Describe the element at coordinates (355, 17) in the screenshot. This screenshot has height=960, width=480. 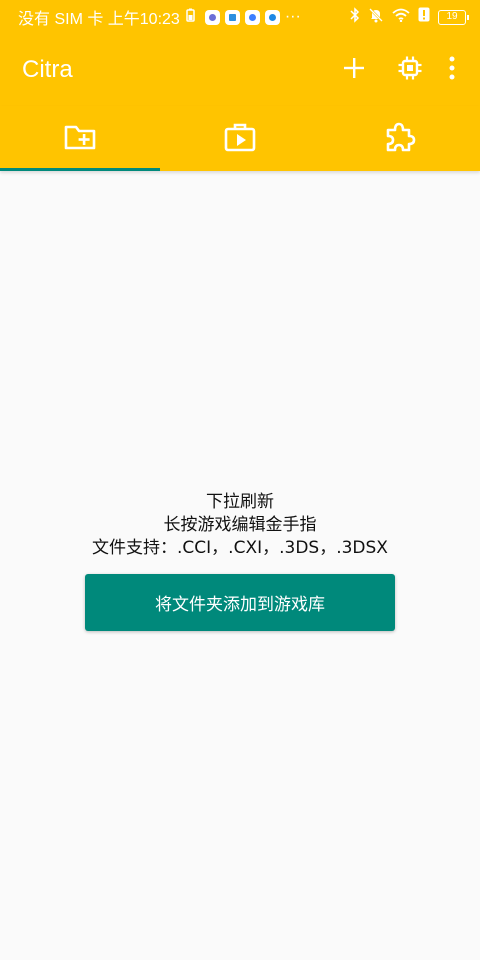
I see `bluetooth-icon` at that location.